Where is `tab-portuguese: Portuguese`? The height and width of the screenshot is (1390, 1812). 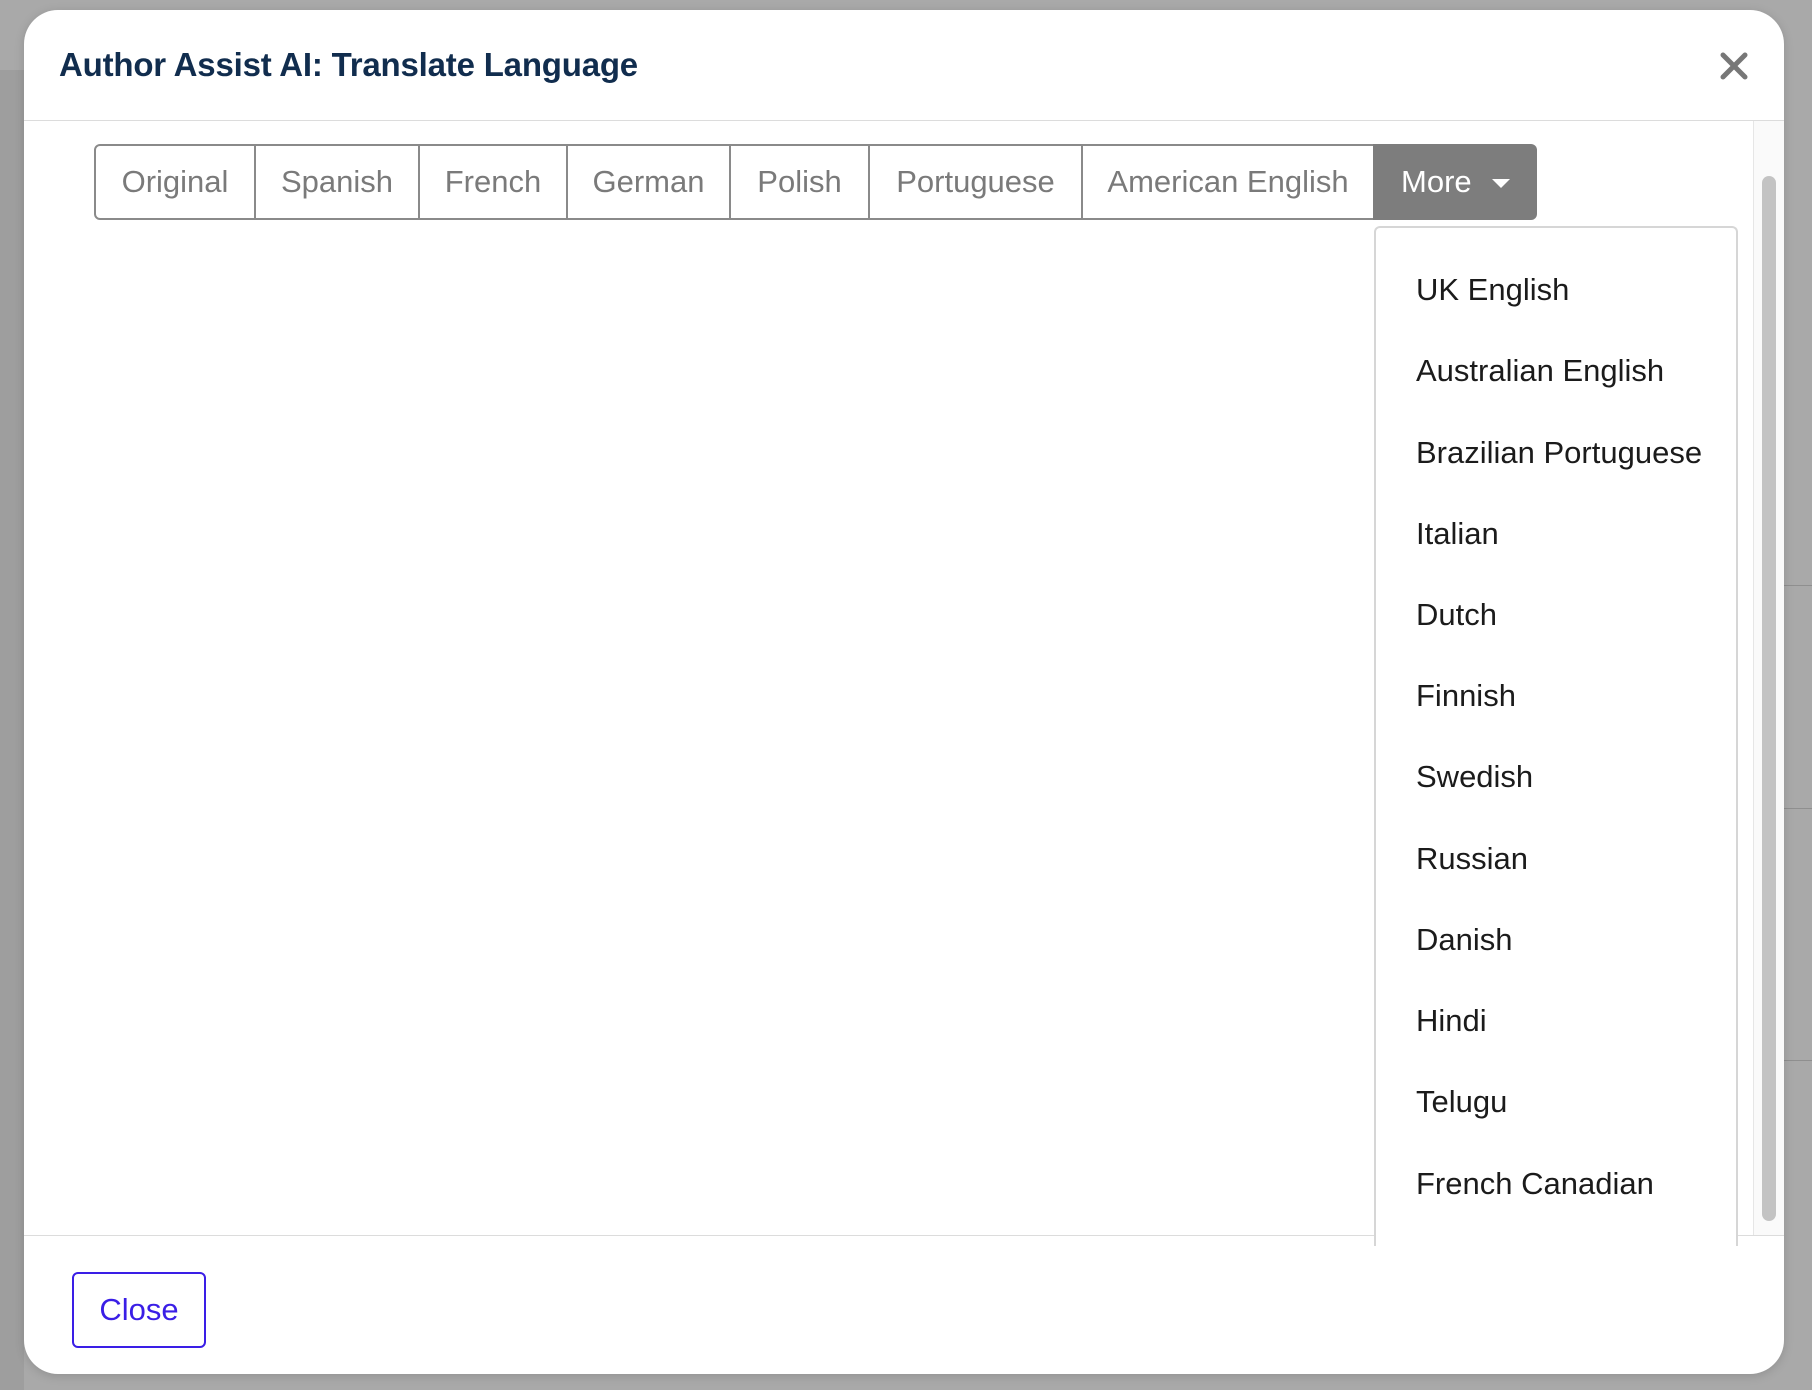
tab-portuguese: Portuguese is located at coordinates (975, 182).